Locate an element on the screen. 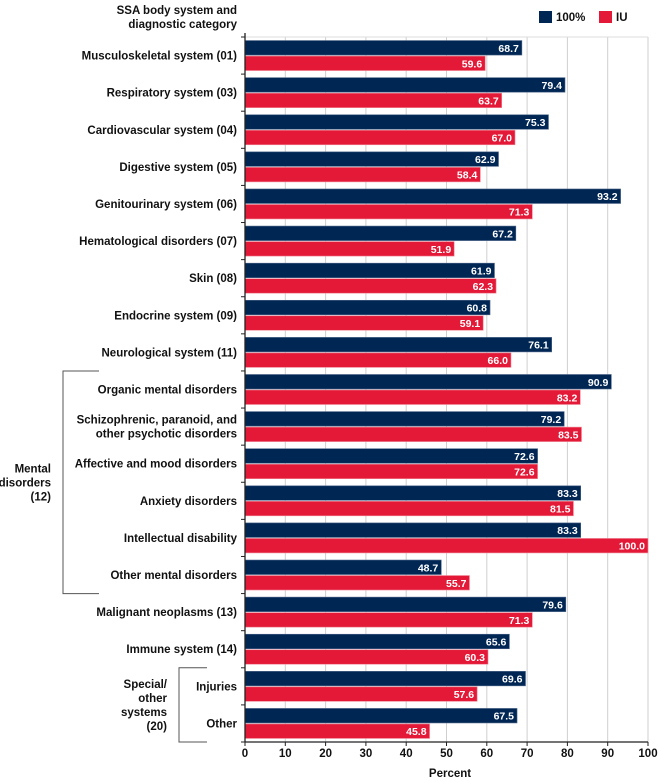  data-label: 67.2 is located at coordinates (502, 234).